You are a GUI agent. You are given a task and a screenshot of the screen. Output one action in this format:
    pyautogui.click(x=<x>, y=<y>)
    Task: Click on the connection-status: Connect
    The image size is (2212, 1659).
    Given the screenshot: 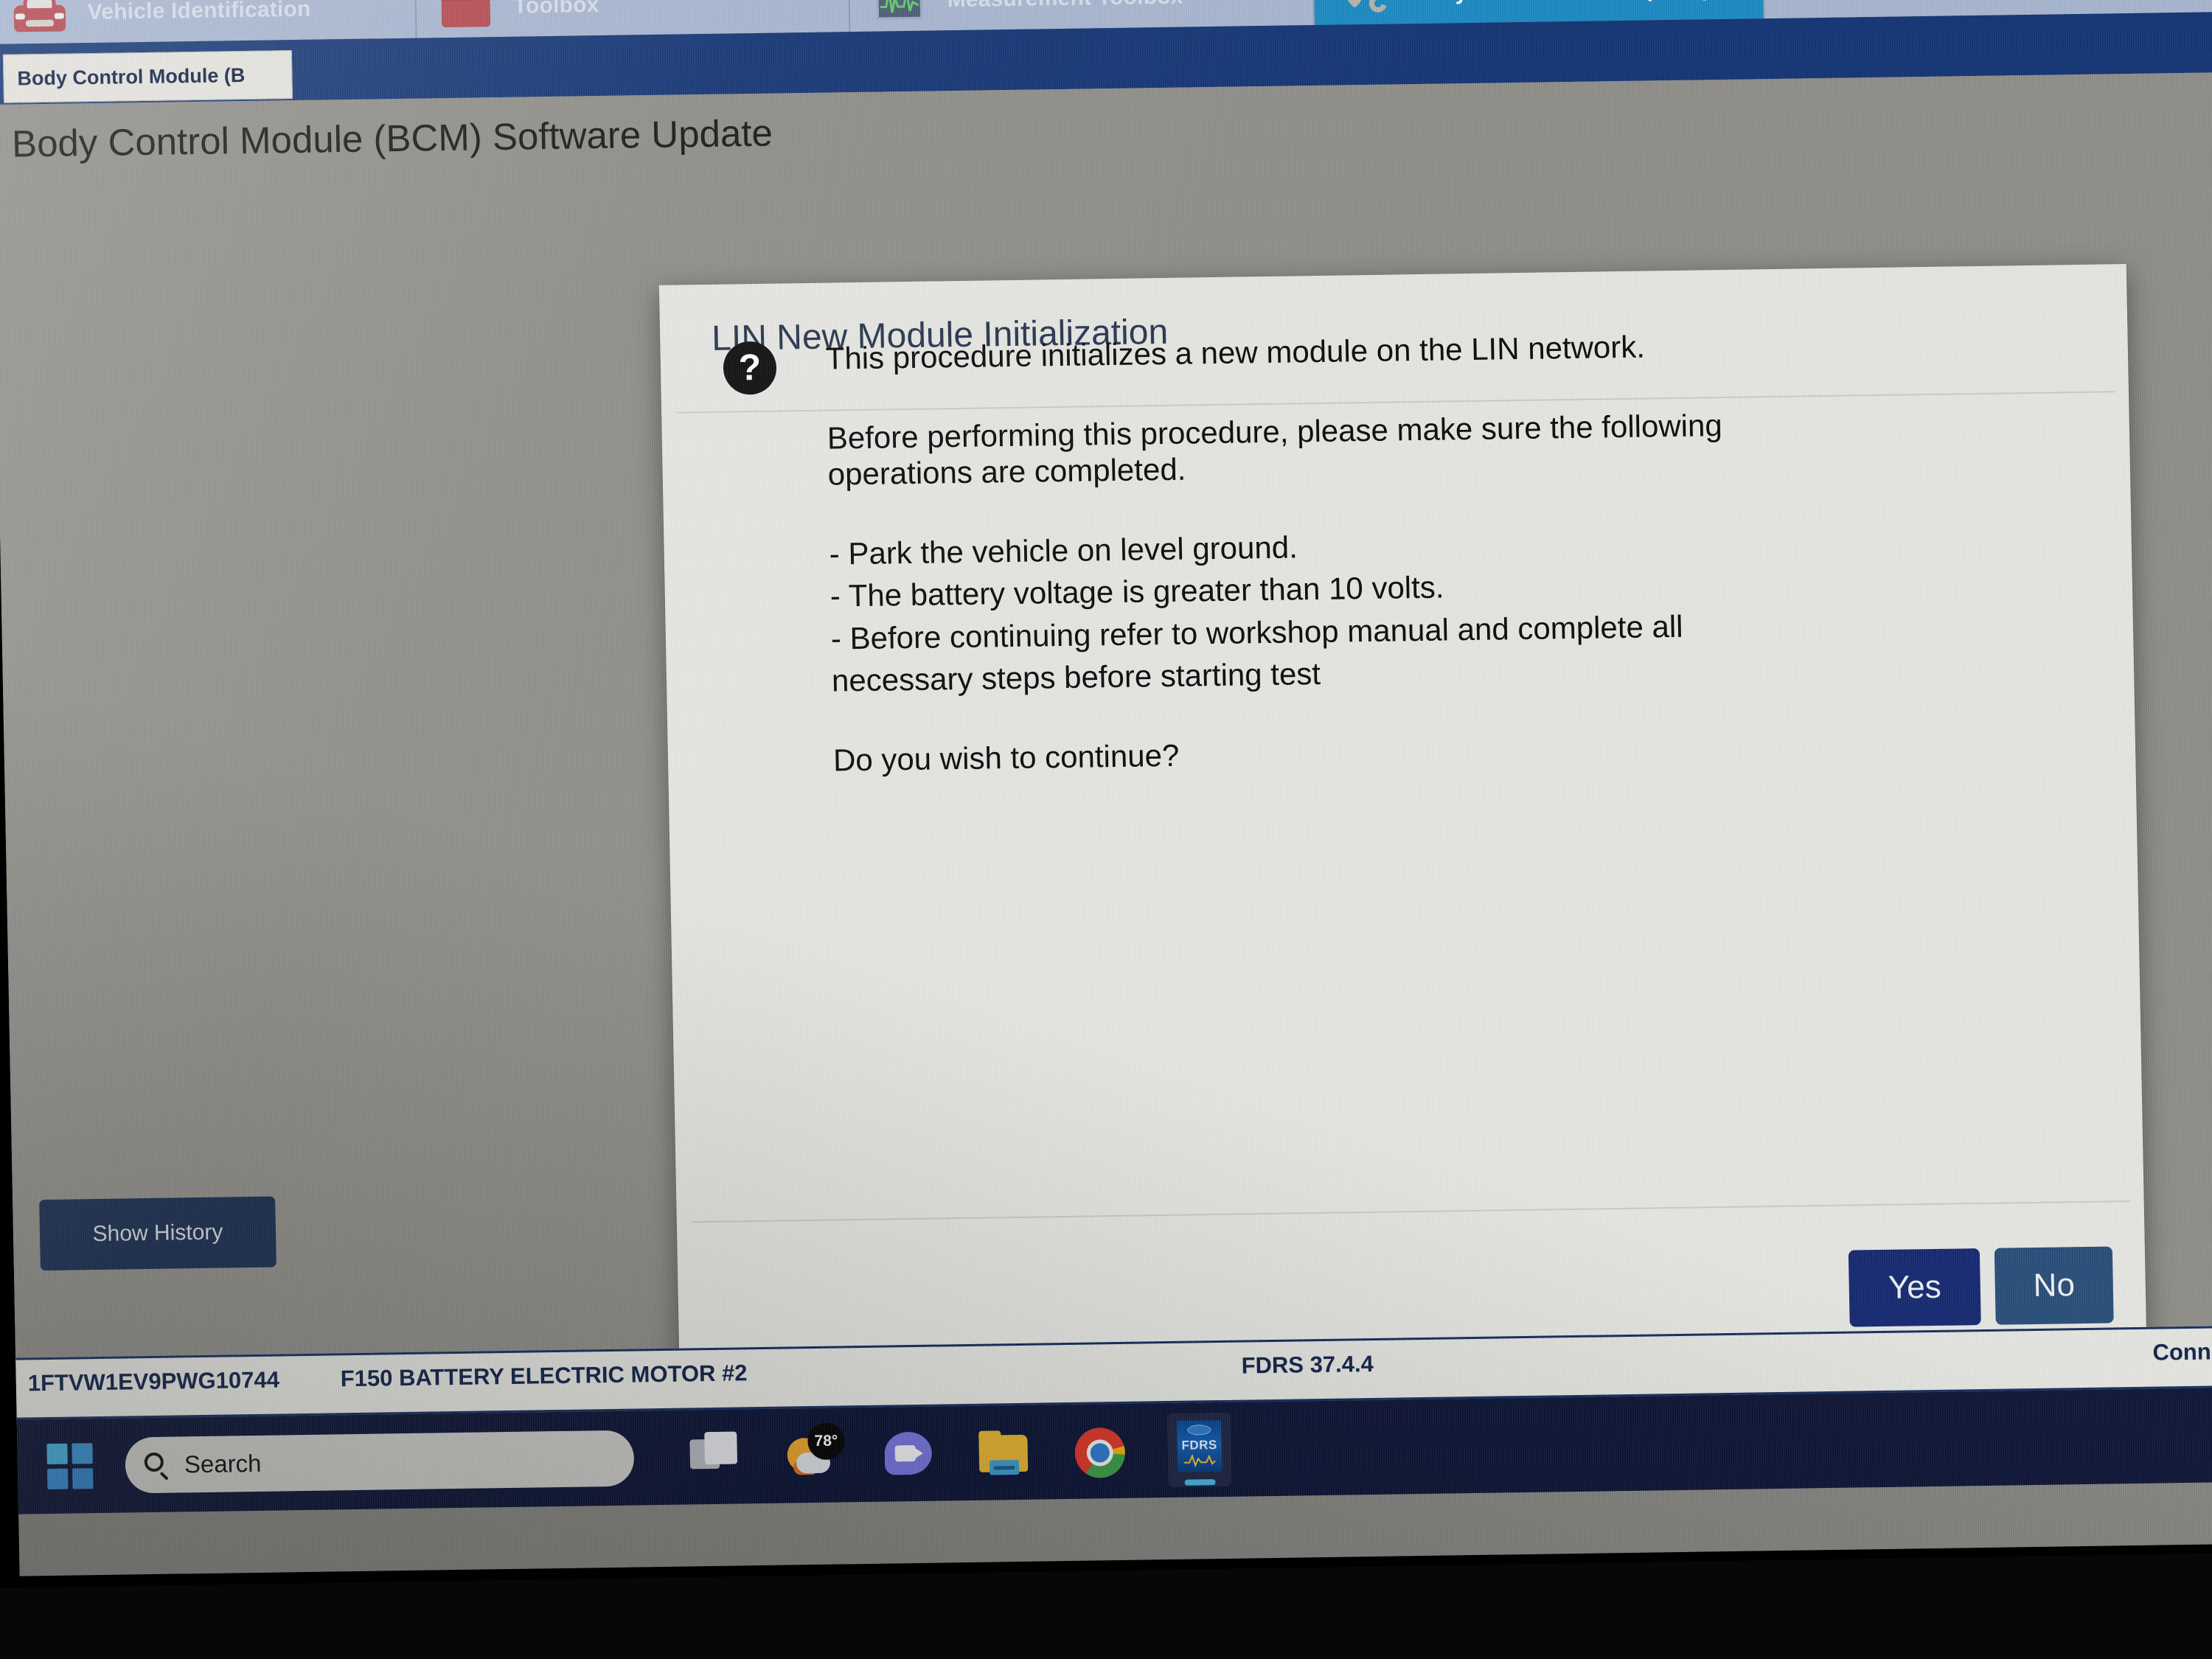 What is the action you would take?
    pyautogui.click(x=2182, y=1352)
    